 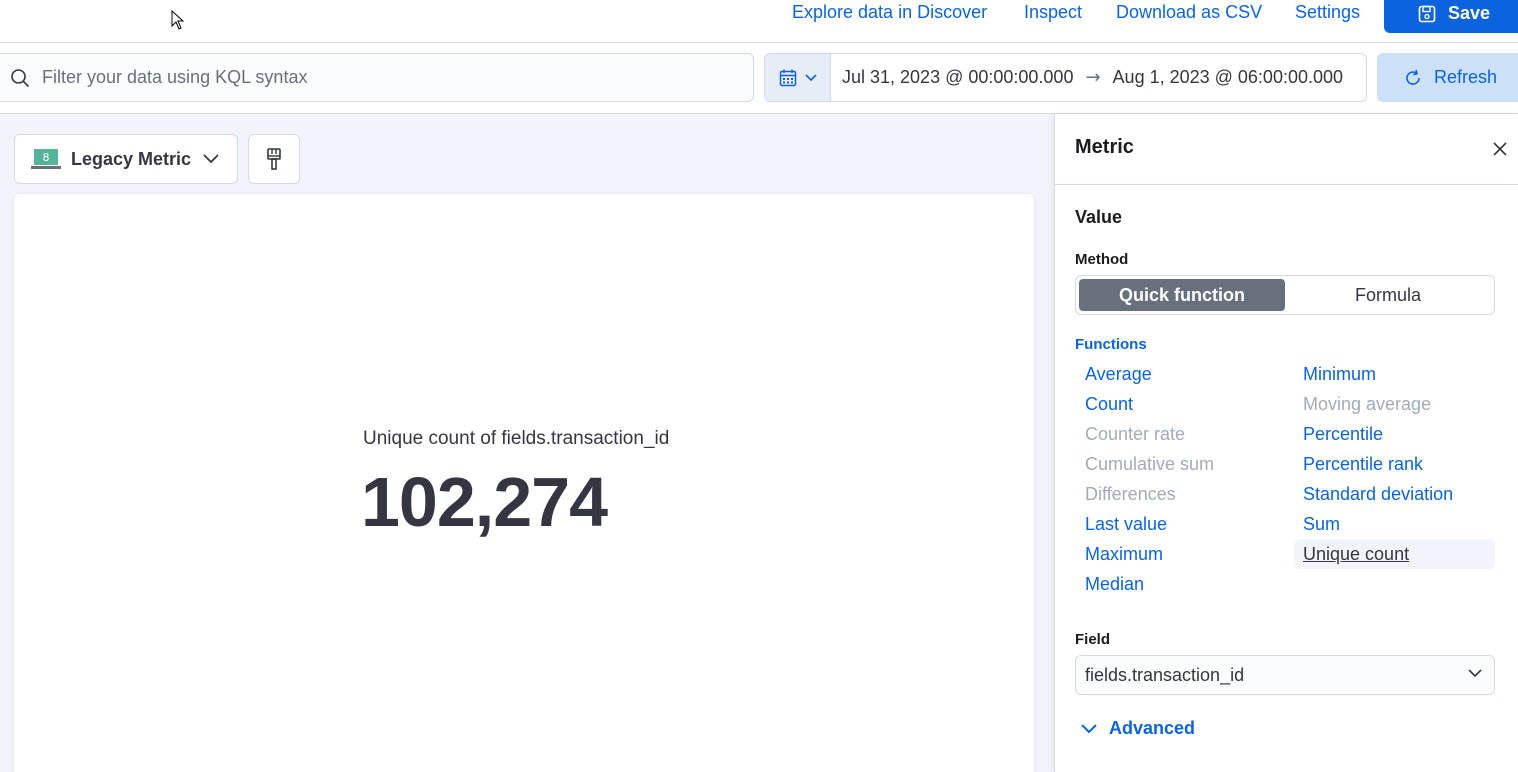 I want to click on function-differences: Differences, so click(x=1130, y=494).